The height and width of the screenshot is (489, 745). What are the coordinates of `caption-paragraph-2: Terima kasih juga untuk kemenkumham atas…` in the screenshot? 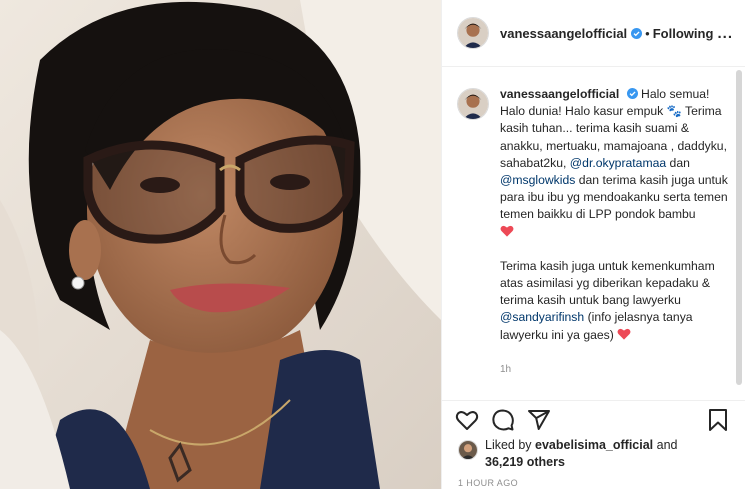 It's located at (616, 301).